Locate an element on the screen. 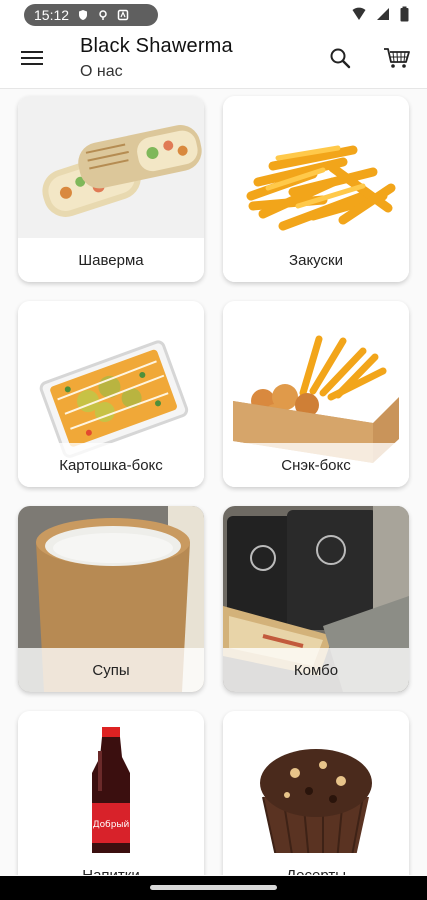 This screenshot has height=900, width=427. muffin-image is located at coordinates (316, 793).